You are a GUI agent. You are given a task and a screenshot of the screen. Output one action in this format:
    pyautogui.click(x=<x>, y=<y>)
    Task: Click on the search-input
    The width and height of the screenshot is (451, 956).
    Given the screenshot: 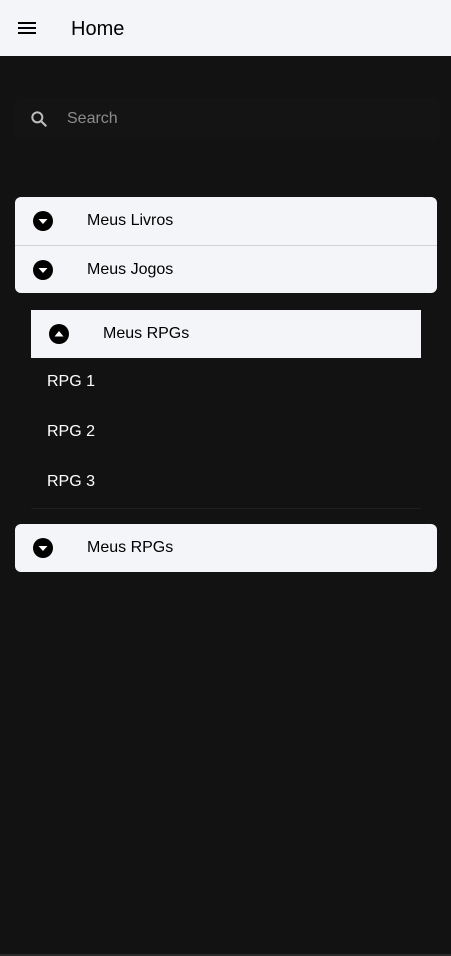 What is the action you would take?
    pyautogui.click(x=247, y=119)
    